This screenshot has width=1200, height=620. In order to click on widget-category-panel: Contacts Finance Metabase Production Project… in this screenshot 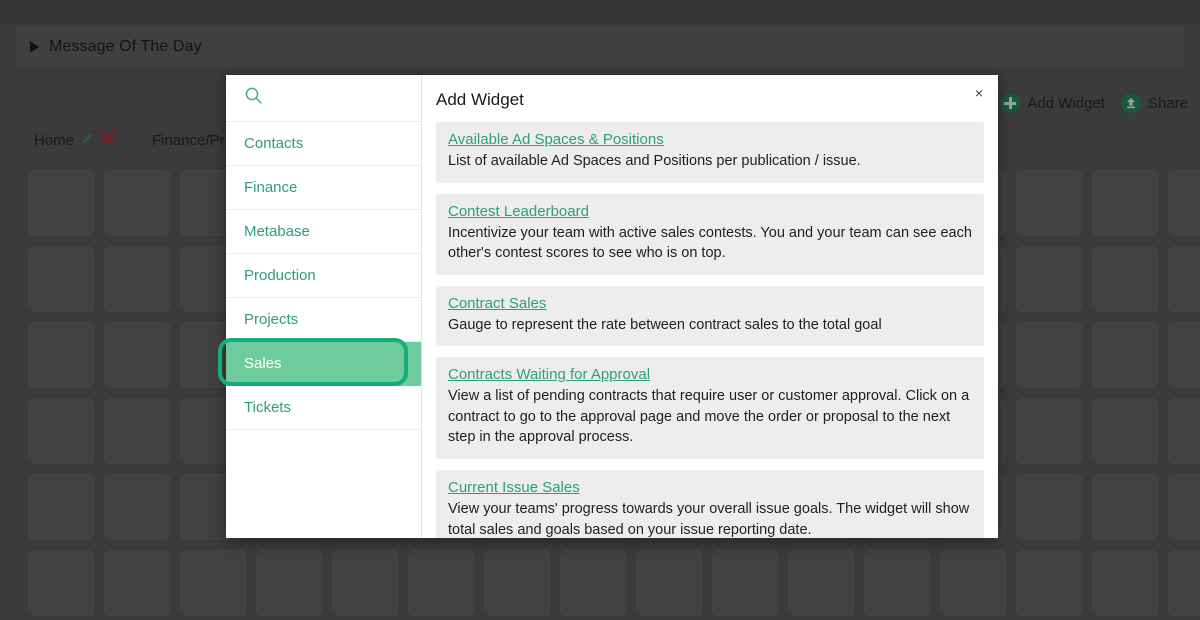, I will do `click(324, 306)`.